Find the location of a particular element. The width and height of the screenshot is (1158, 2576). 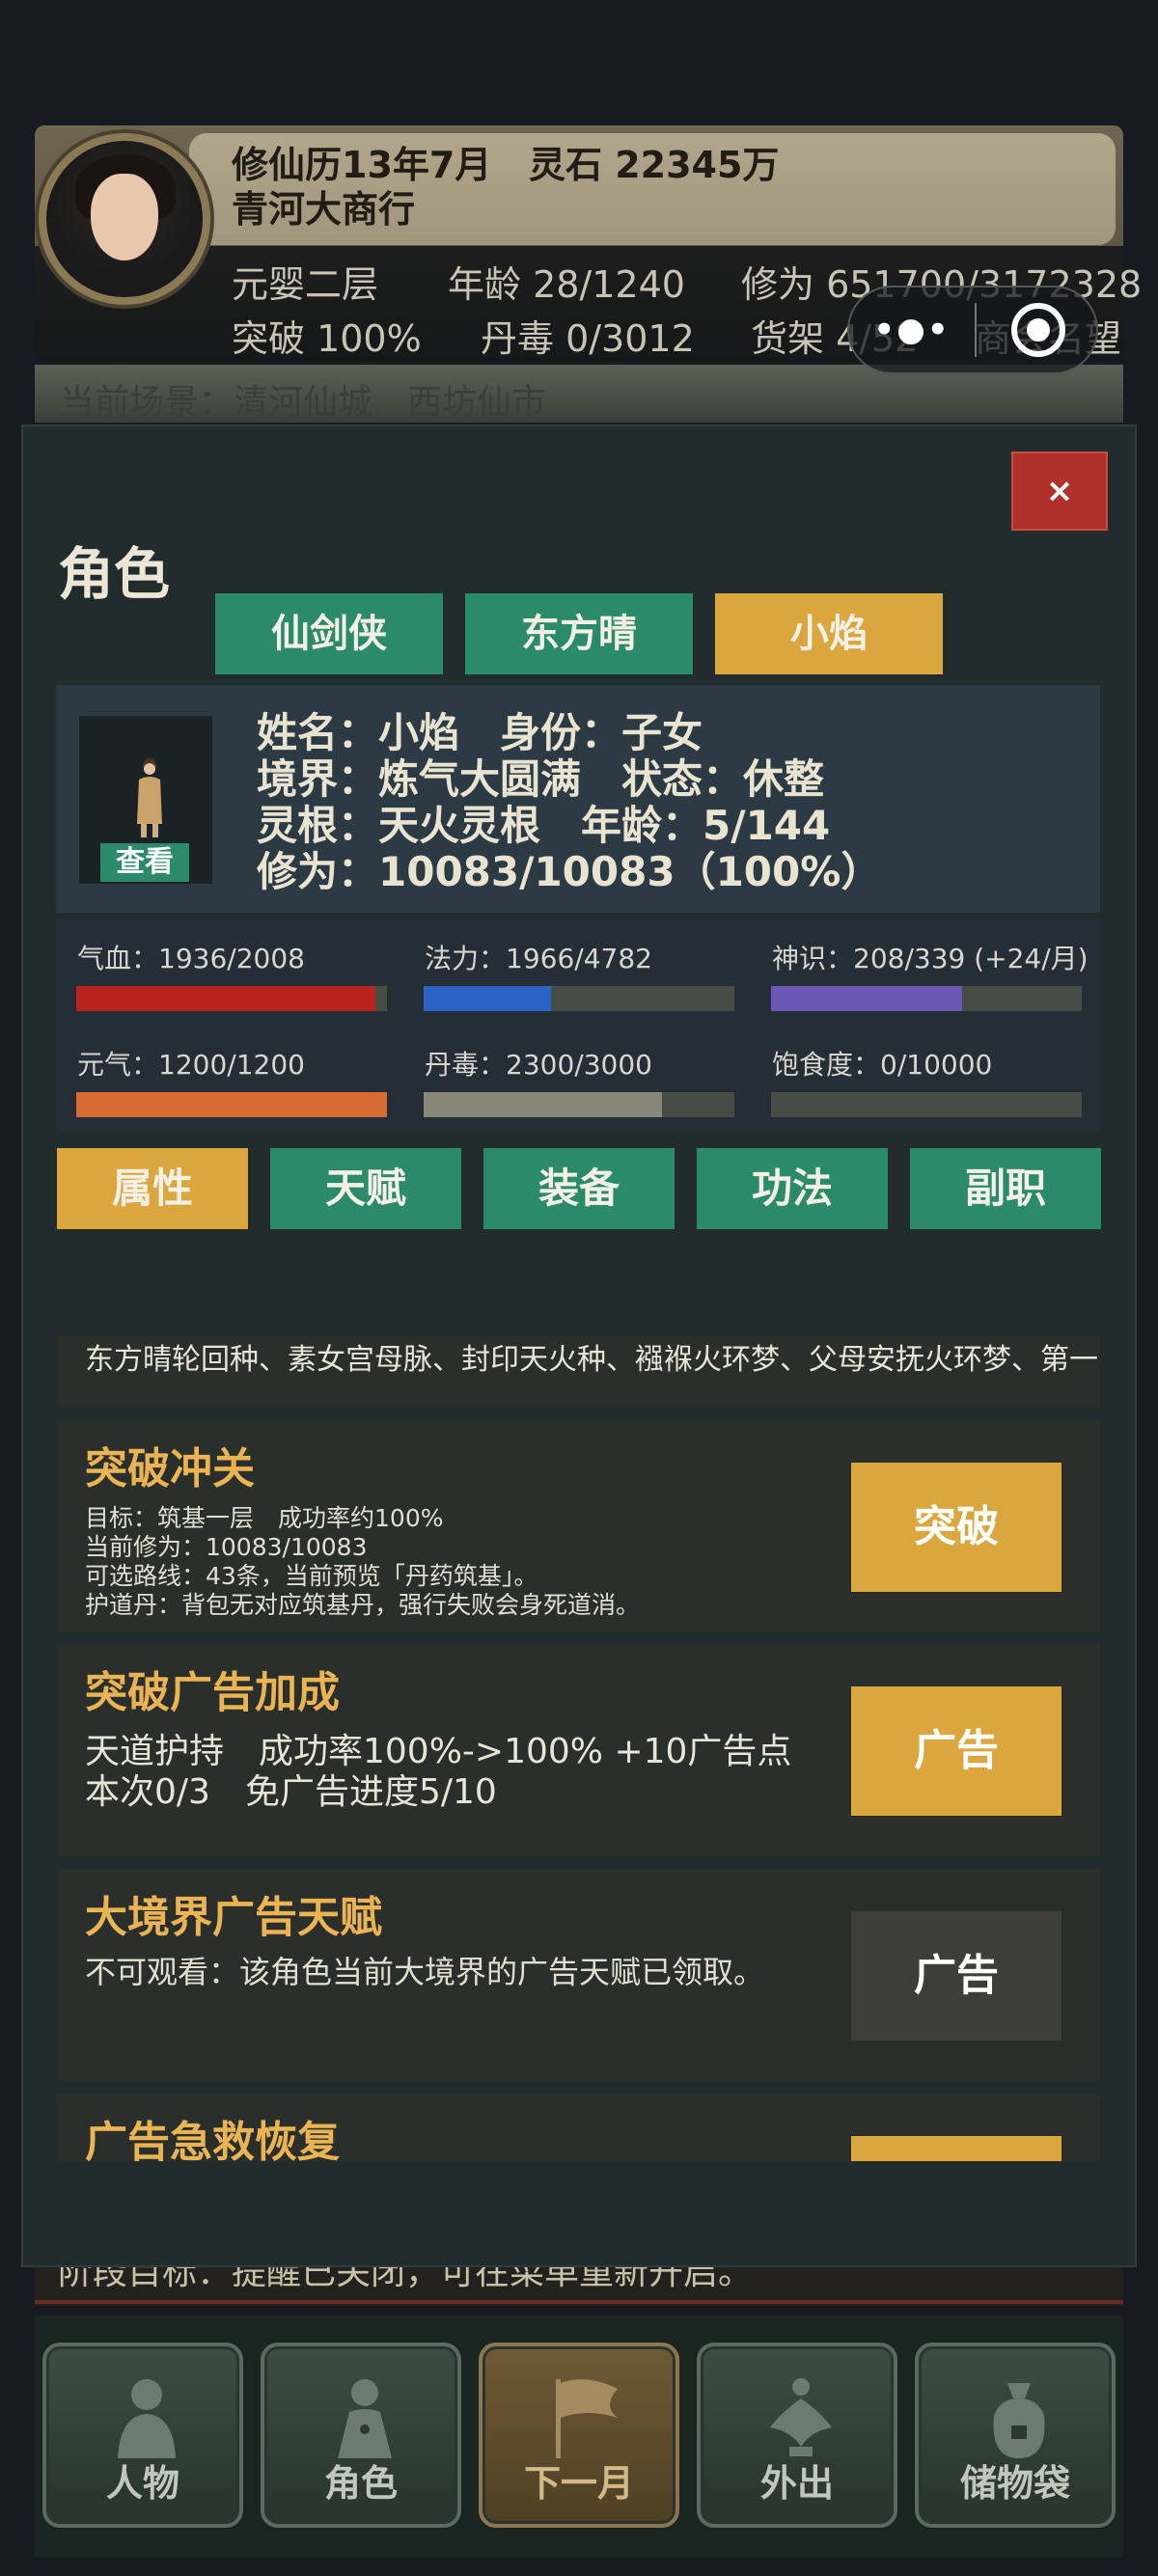

tab-attributes: 属性 is located at coordinates (152, 1188).